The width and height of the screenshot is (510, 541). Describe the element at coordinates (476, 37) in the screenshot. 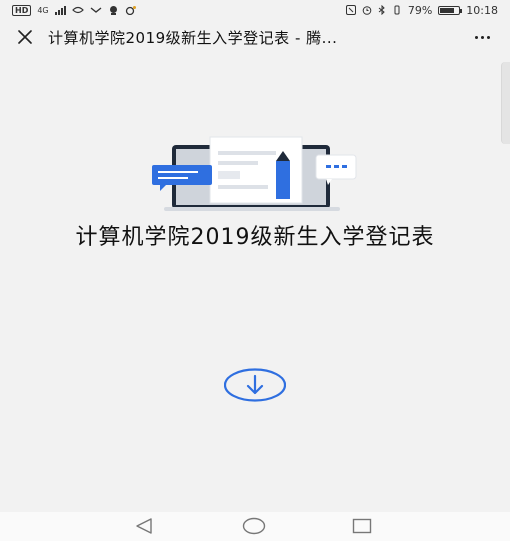

I see `more-icon` at that location.